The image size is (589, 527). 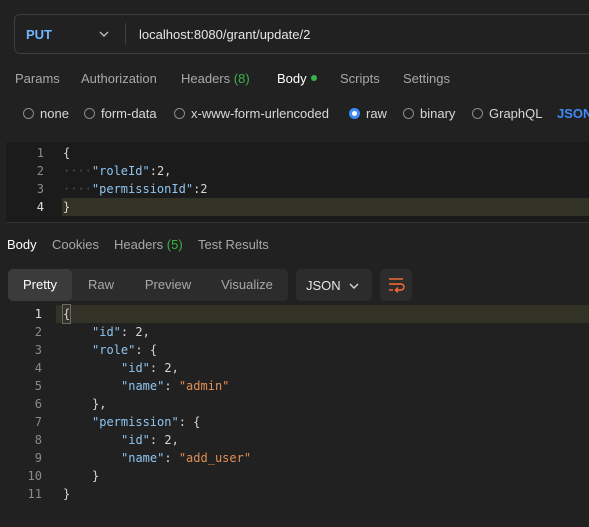 I want to click on url-divider, so click(x=125, y=34).